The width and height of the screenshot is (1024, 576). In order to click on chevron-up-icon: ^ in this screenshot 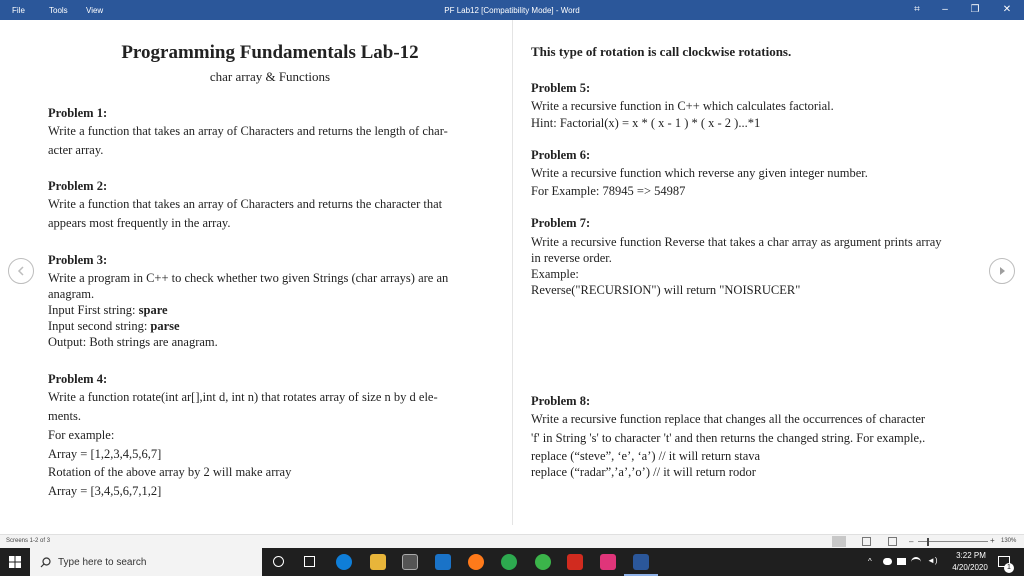, I will do `click(870, 561)`.